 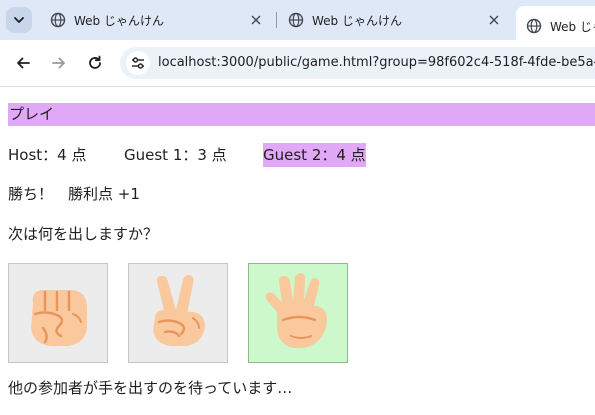 What do you see at coordinates (83, 234) in the screenshot?
I see `prompt-question: 次は何を出しますか？` at bounding box center [83, 234].